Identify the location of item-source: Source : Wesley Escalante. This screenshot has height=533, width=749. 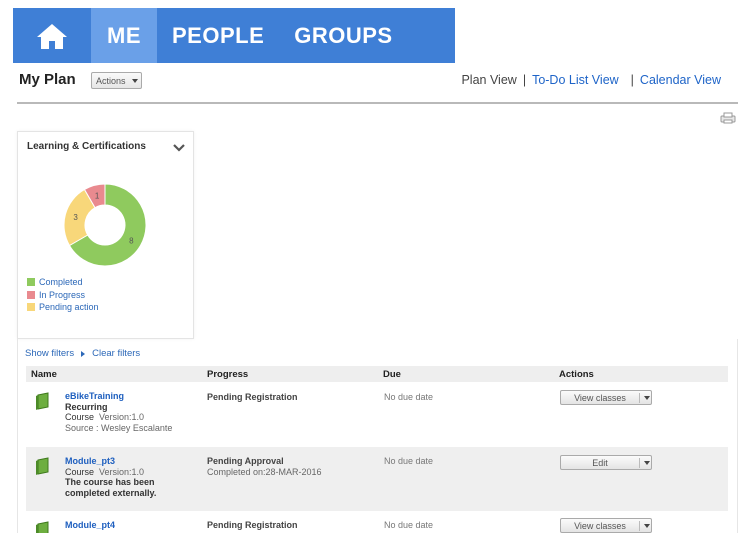
(119, 427).